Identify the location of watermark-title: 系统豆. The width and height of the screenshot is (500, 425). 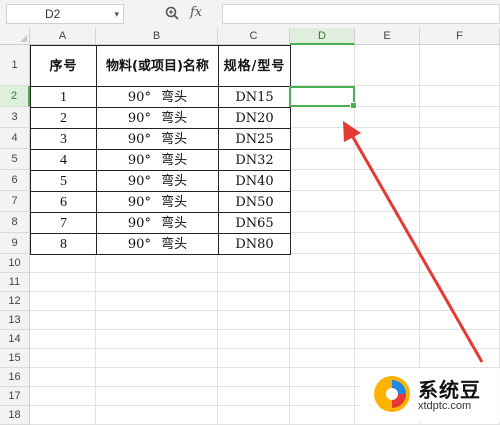
(449, 390).